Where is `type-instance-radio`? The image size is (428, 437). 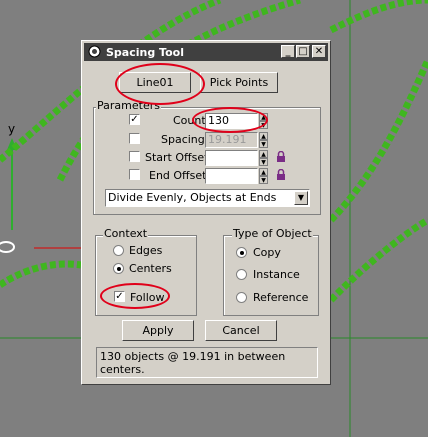
type-instance-radio is located at coordinates (241, 274).